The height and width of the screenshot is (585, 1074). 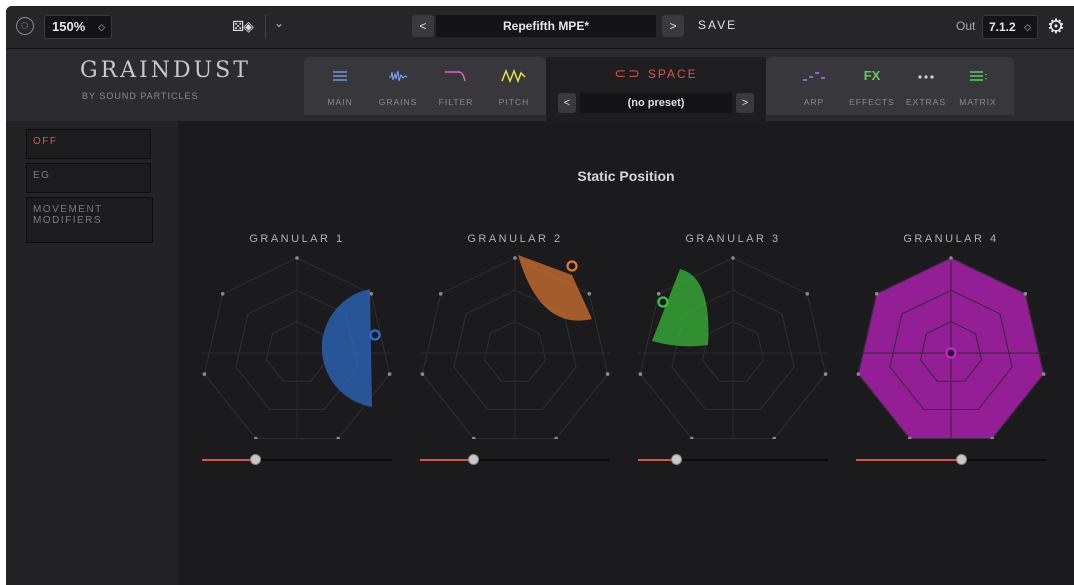 I want to click on granular-1-slider, so click(x=297, y=460).